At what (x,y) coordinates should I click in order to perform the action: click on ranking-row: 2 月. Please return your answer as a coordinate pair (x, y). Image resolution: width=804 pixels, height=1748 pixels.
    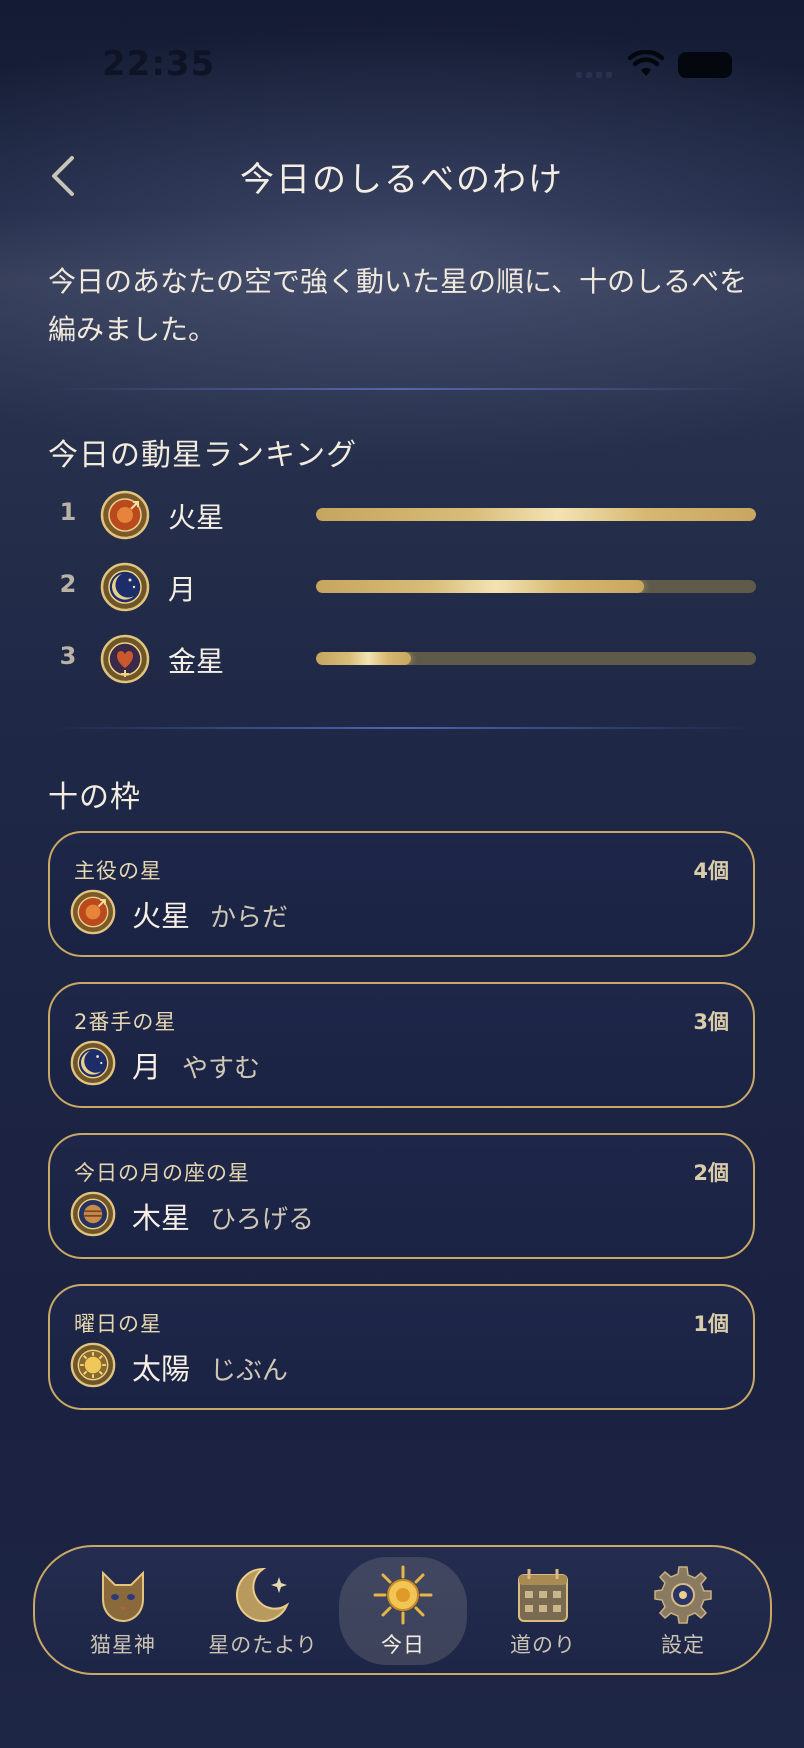
    Looking at the image, I should click on (403, 588).